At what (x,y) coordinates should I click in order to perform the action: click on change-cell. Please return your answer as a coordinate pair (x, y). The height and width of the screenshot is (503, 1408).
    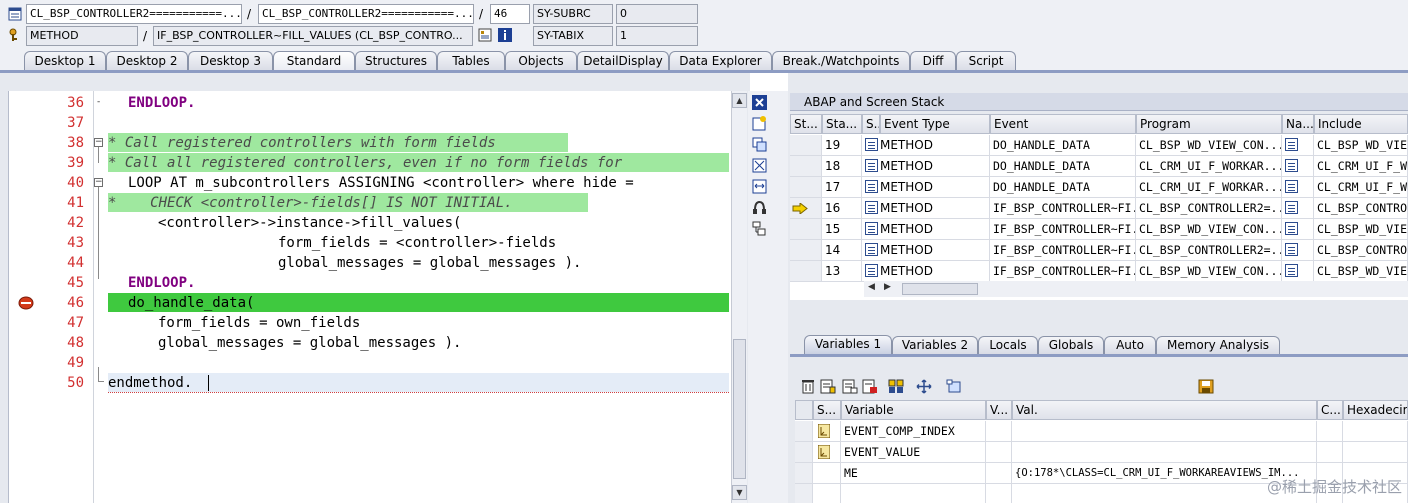
    Looking at the image, I should click on (1330, 452).